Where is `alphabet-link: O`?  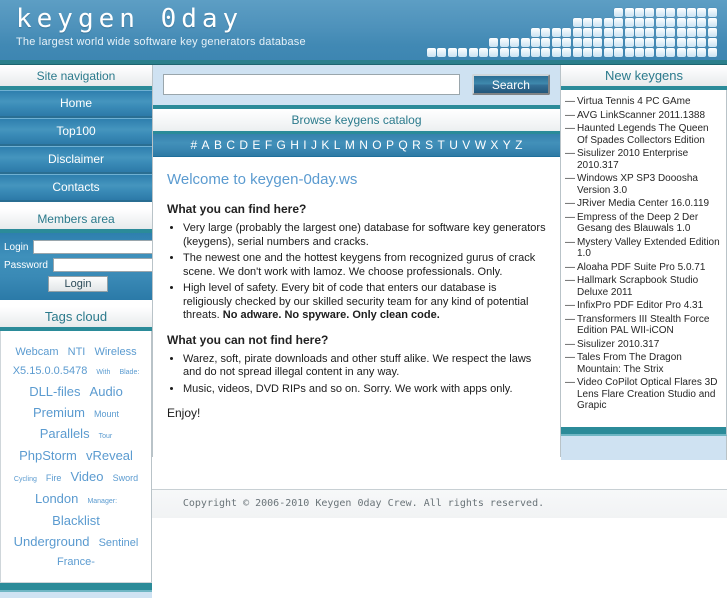 alphabet-link: O is located at coordinates (376, 145).